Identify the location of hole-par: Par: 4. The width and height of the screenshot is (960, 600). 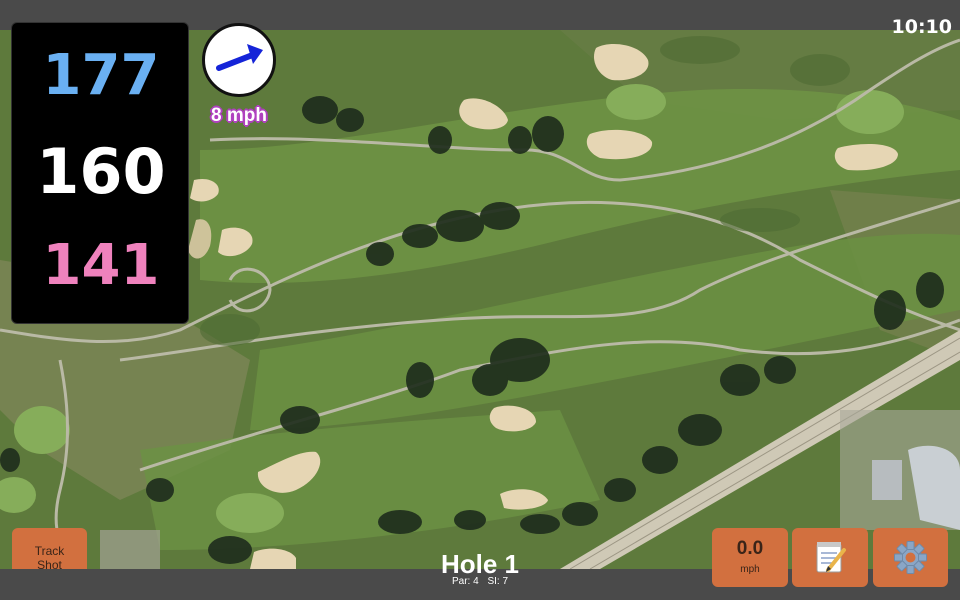
(465, 581).